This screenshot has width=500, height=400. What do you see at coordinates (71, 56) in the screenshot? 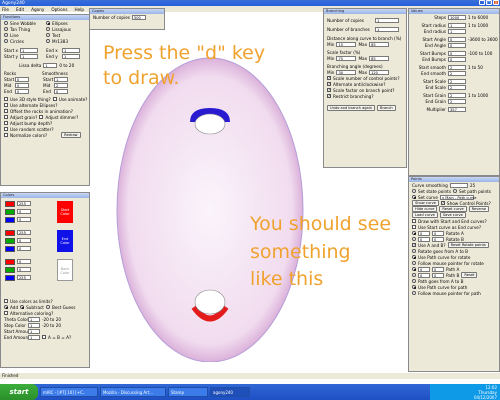
I see `end-y-input: 1` at bounding box center [71, 56].